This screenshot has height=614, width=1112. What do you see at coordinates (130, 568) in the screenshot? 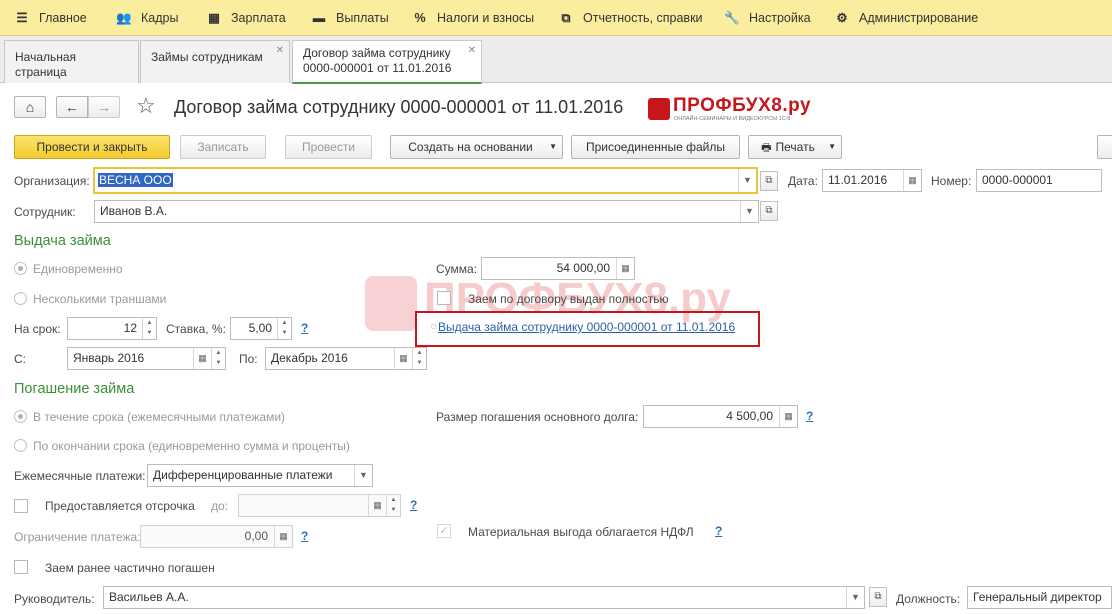
I see `partially-repaid-label: Заем ранее частично погашен` at bounding box center [130, 568].